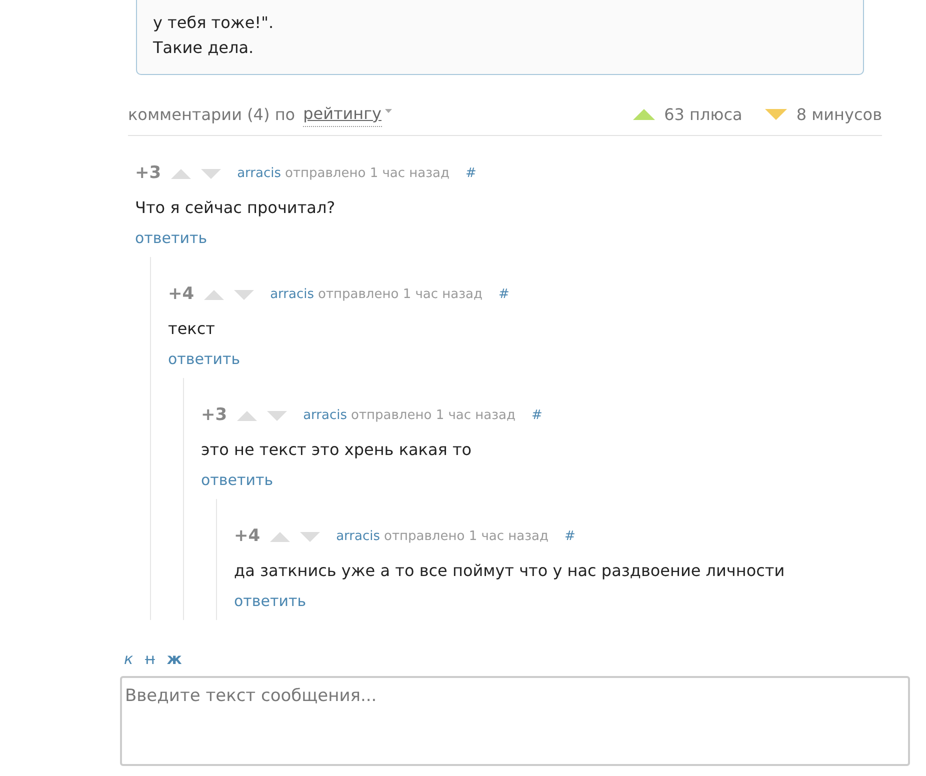 The width and height of the screenshot is (926, 776). What do you see at coordinates (776, 114) in the screenshot?
I see `down-triangle-icon` at bounding box center [776, 114].